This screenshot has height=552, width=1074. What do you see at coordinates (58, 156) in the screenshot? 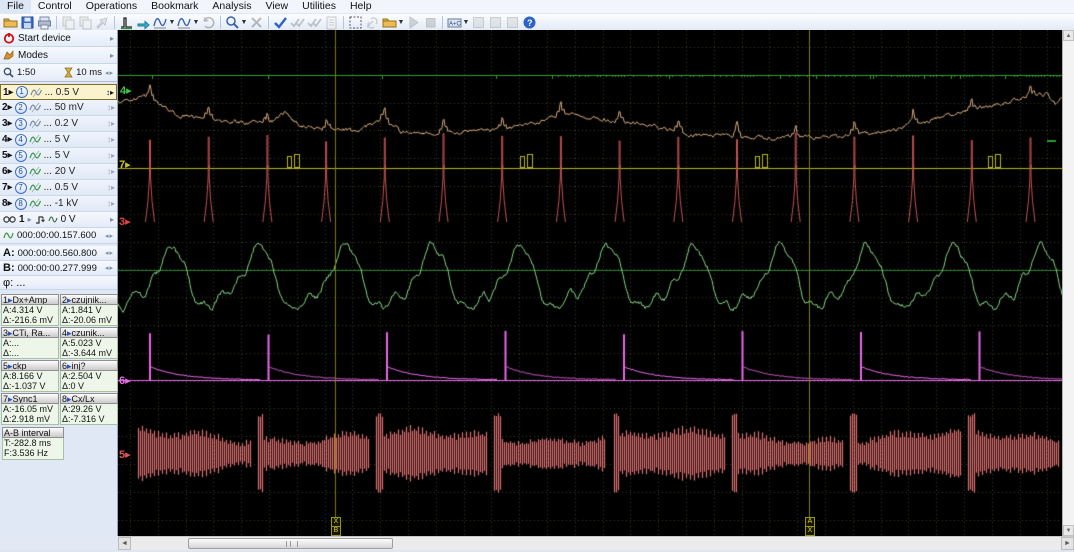
I see `channel-row-5: 5▸ 5 ... 5 V ↕▸` at bounding box center [58, 156].